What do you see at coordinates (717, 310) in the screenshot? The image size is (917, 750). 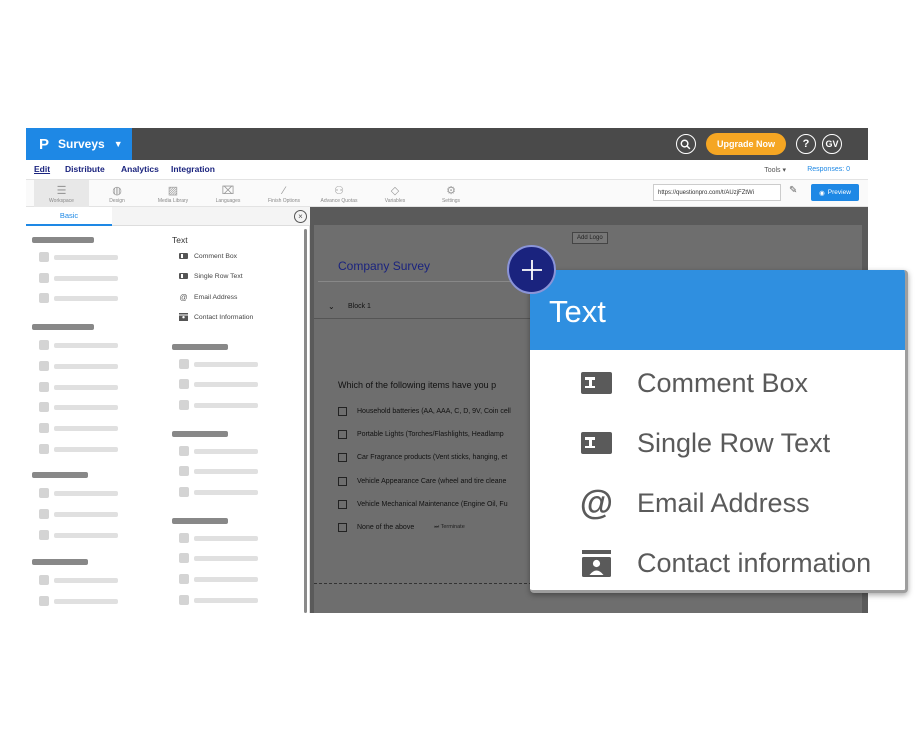 I see `popup-title: Text` at bounding box center [717, 310].